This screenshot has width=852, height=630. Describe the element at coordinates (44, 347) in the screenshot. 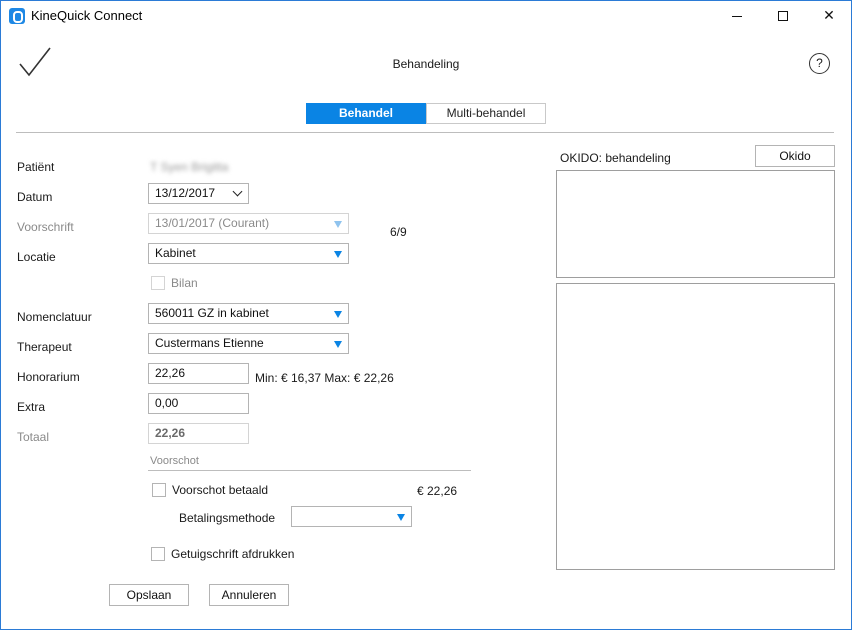

I see `therapeut-label: Therapeut` at that location.